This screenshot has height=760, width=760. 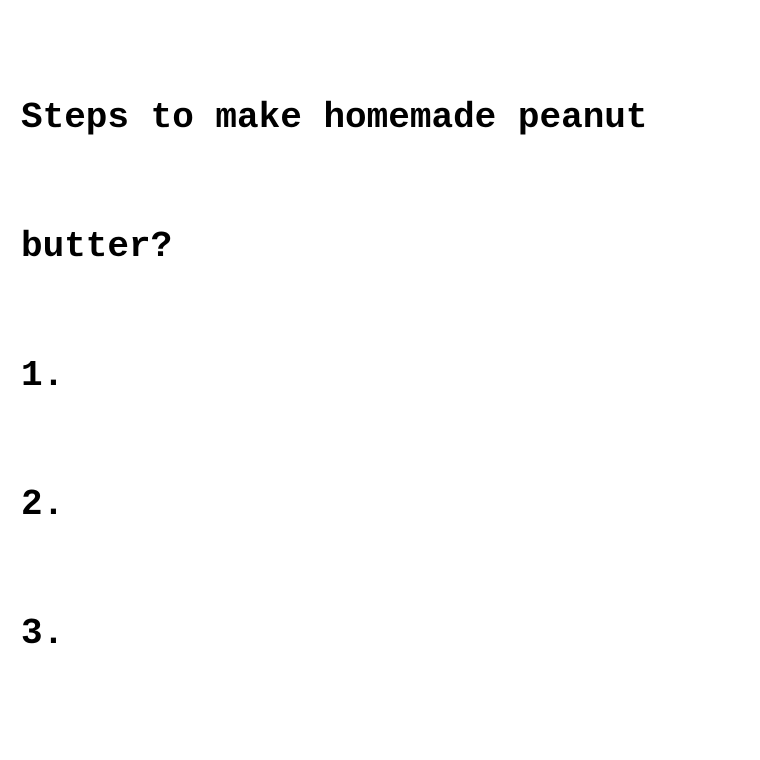 I want to click on step-item-1: 1., so click(x=43, y=375).